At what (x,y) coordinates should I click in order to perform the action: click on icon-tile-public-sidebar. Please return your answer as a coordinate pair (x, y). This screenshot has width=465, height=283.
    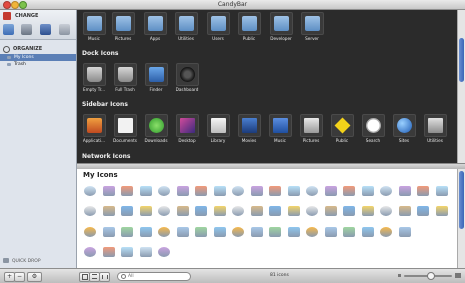
    Looking at the image, I should click on (342, 125).